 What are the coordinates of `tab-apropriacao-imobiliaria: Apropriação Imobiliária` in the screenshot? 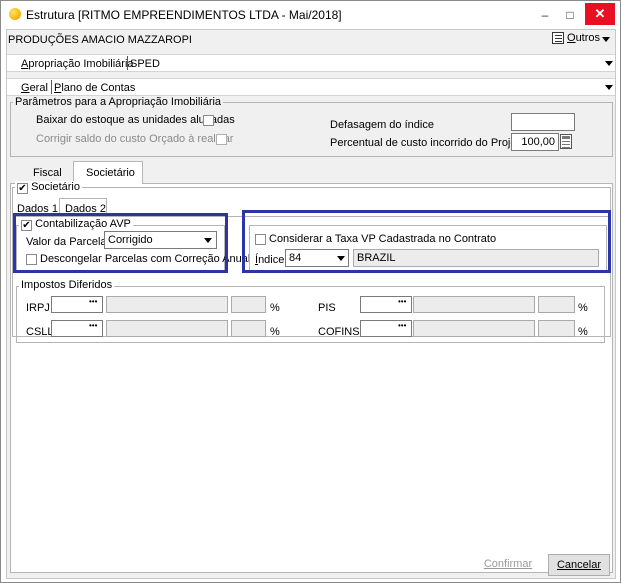 It's located at (77, 64).